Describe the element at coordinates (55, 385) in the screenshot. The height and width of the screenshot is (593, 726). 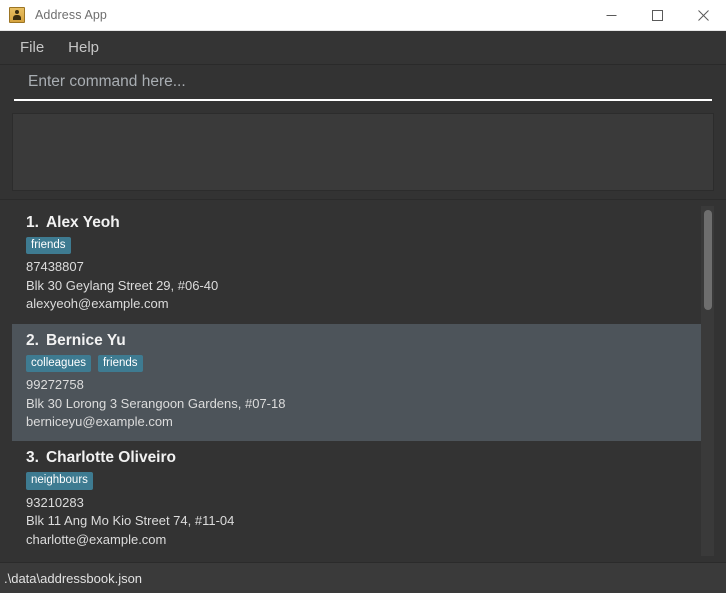
I see `person-phone: 99272758` at that location.